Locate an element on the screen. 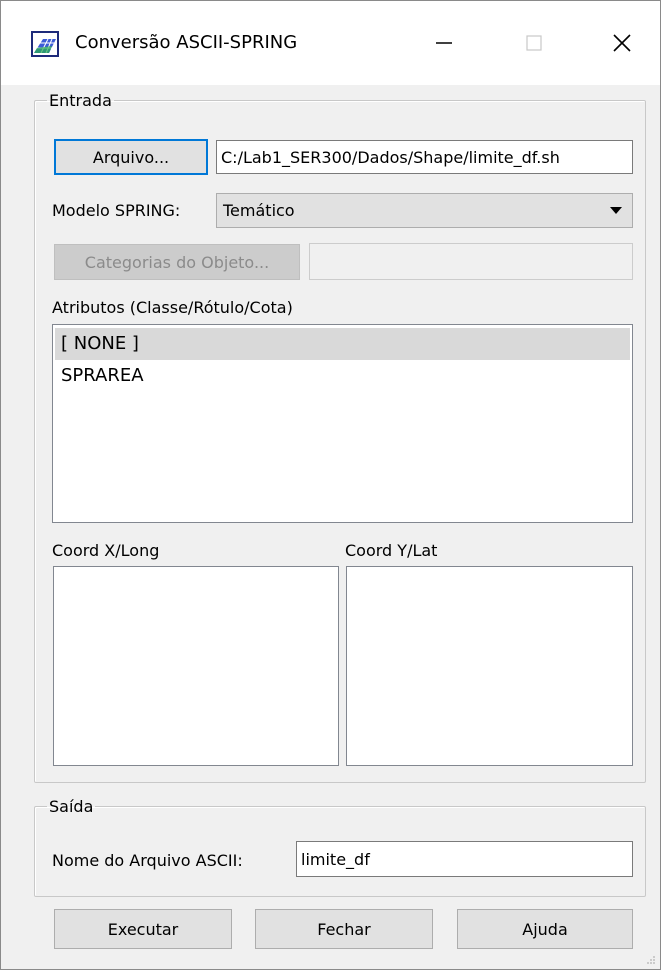 The image size is (661, 970). chevron-down-icon is located at coordinates (616, 210).